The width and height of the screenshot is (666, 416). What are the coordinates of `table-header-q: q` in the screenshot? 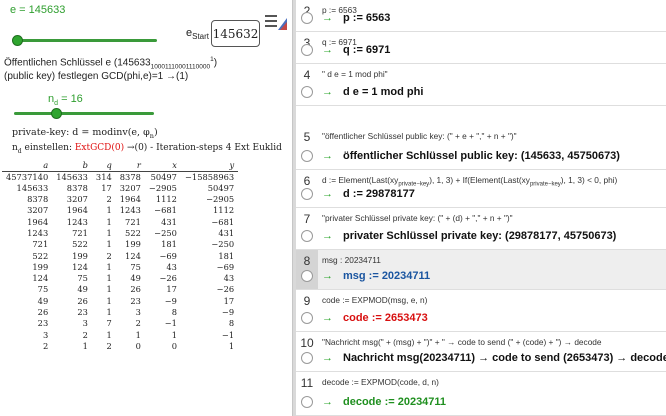 It's located at (103, 165).